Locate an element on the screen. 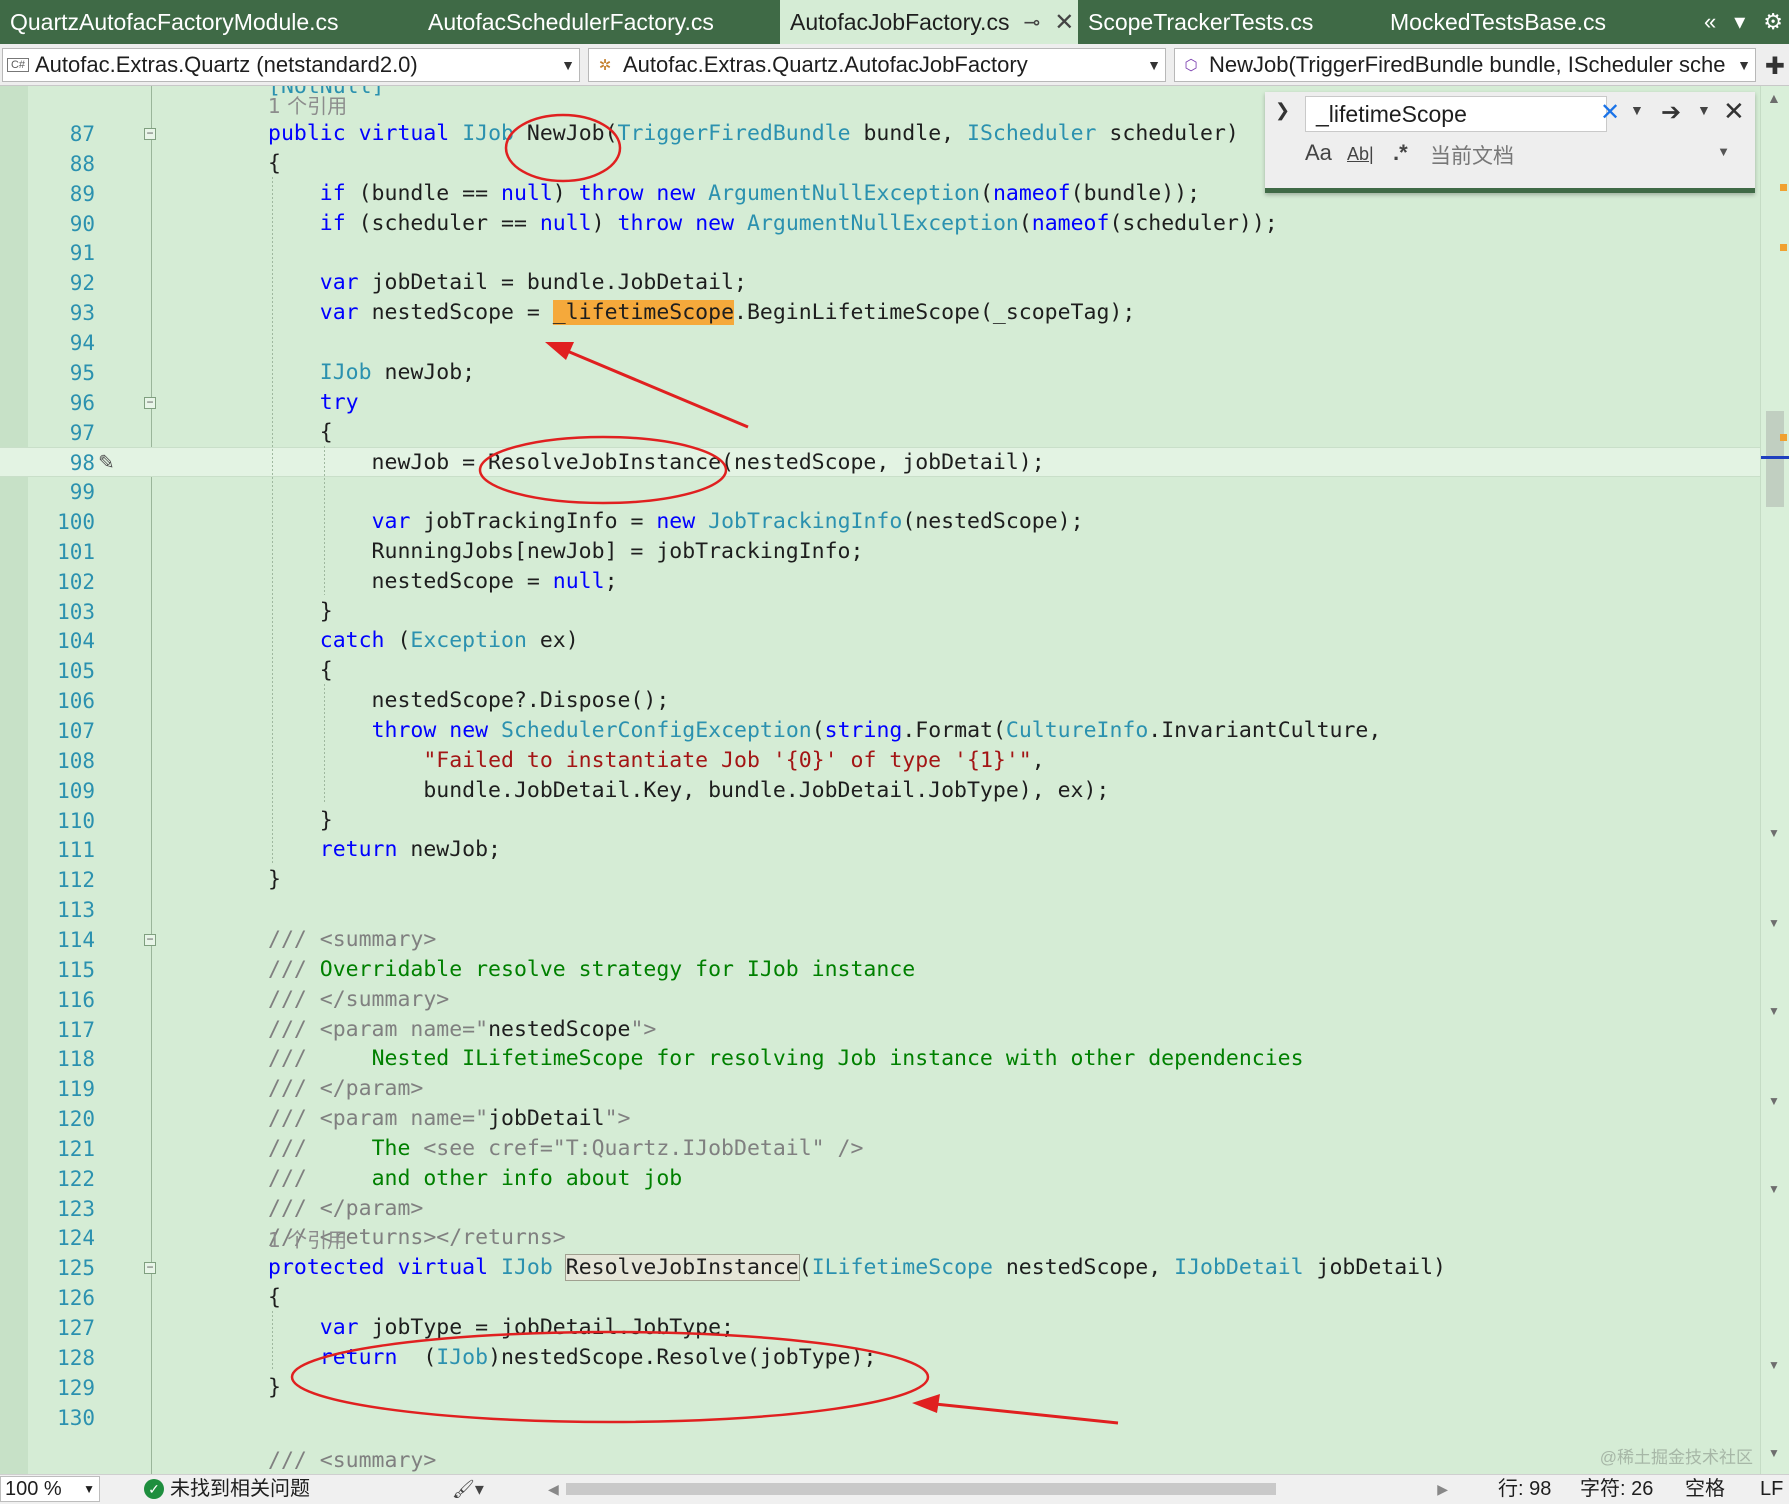 The height and width of the screenshot is (1504, 1789). tab-scope-tracker-tests: ScopeTrackerTests.cs is located at coordinates (1229, 22).